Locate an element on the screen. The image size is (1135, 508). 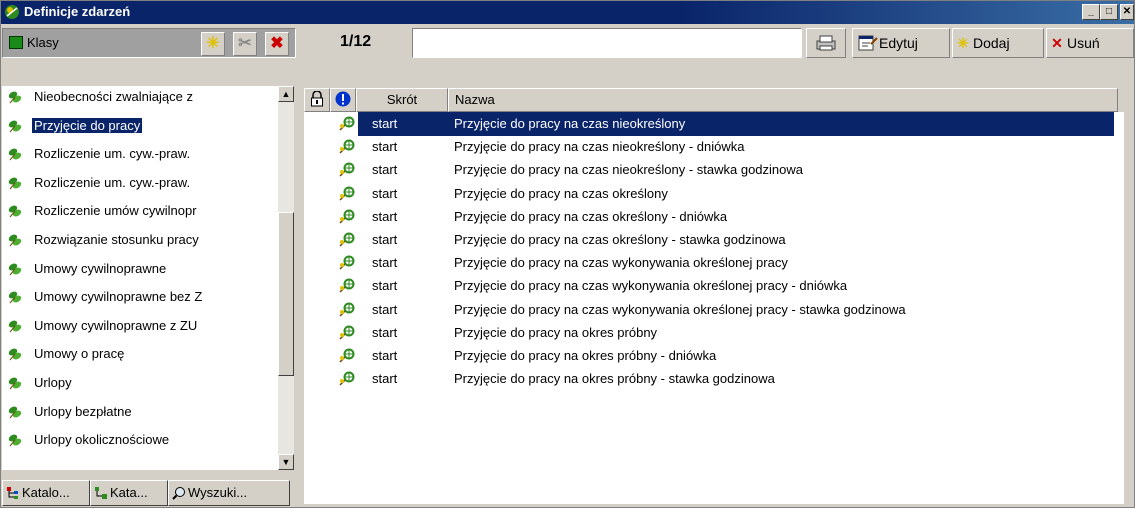
panel-splitter is located at coordinates (298, 267).